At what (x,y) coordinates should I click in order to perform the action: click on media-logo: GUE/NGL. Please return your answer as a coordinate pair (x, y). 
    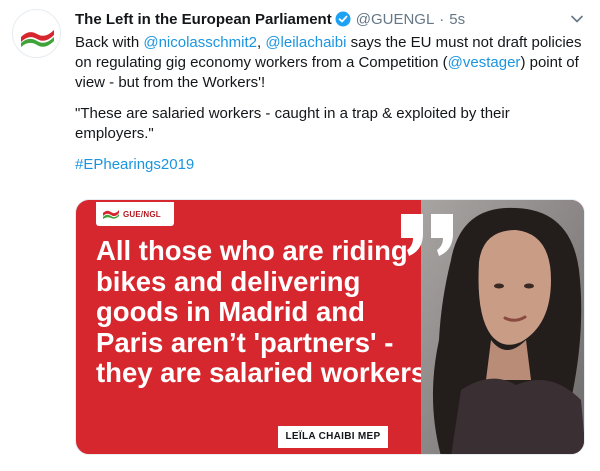
    Looking at the image, I should click on (135, 214).